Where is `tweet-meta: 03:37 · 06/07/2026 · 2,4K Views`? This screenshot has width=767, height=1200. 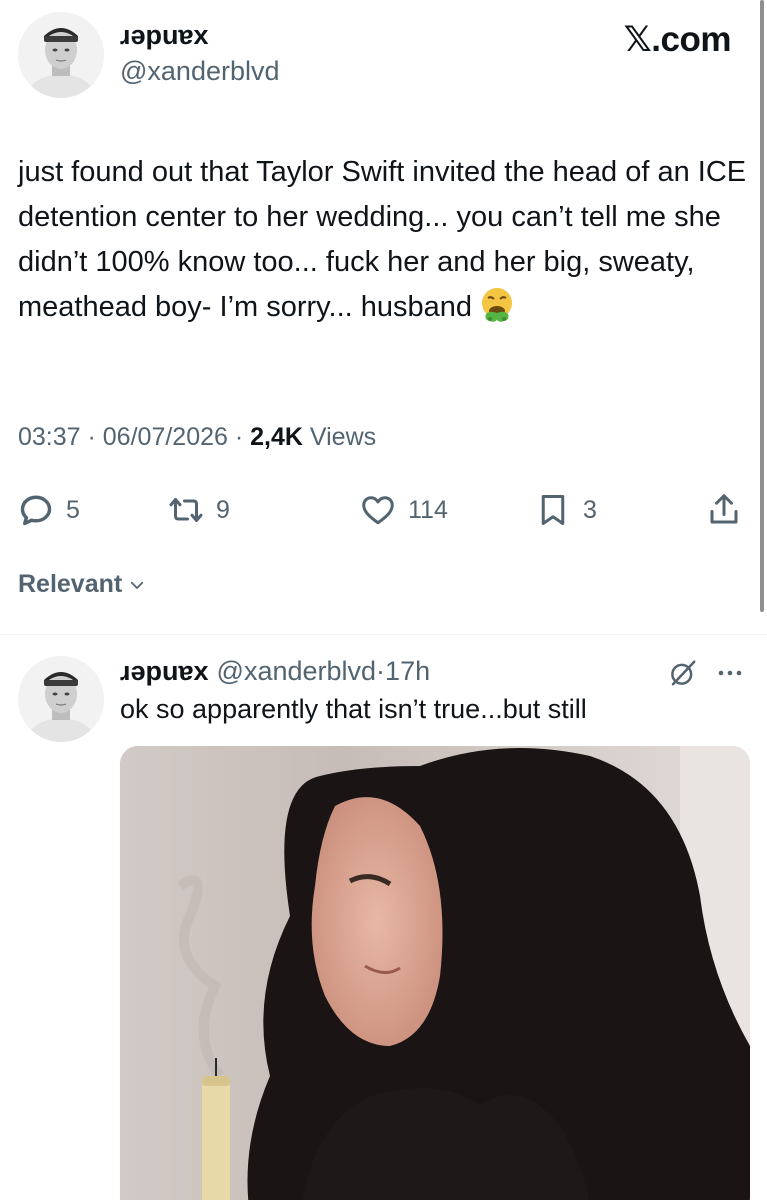 tweet-meta: 03:37 · 06/07/2026 · 2,4K Views is located at coordinates (197, 437).